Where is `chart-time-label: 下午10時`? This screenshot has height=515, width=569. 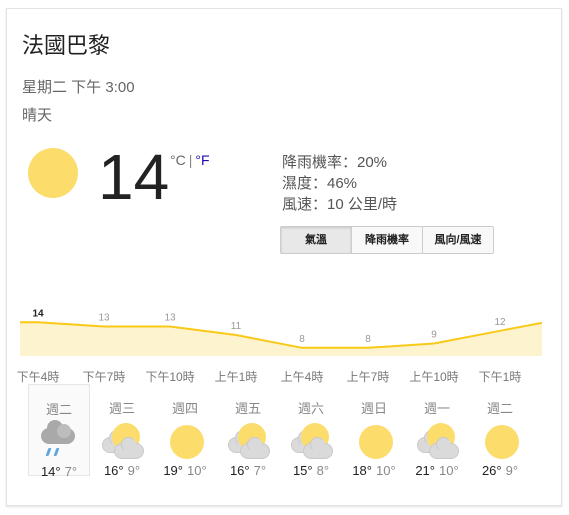
chart-time-label: 下午10時 is located at coordinates (170, 377).